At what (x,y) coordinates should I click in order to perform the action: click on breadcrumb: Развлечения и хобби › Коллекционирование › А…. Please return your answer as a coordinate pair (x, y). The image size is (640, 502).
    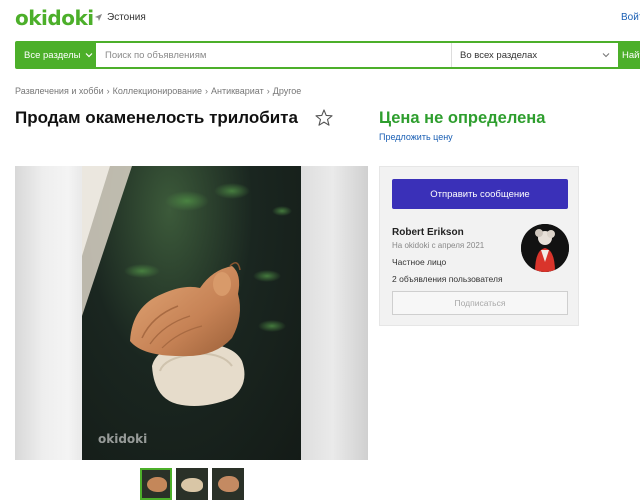
    Looking at the image, I should click on (158, 91).